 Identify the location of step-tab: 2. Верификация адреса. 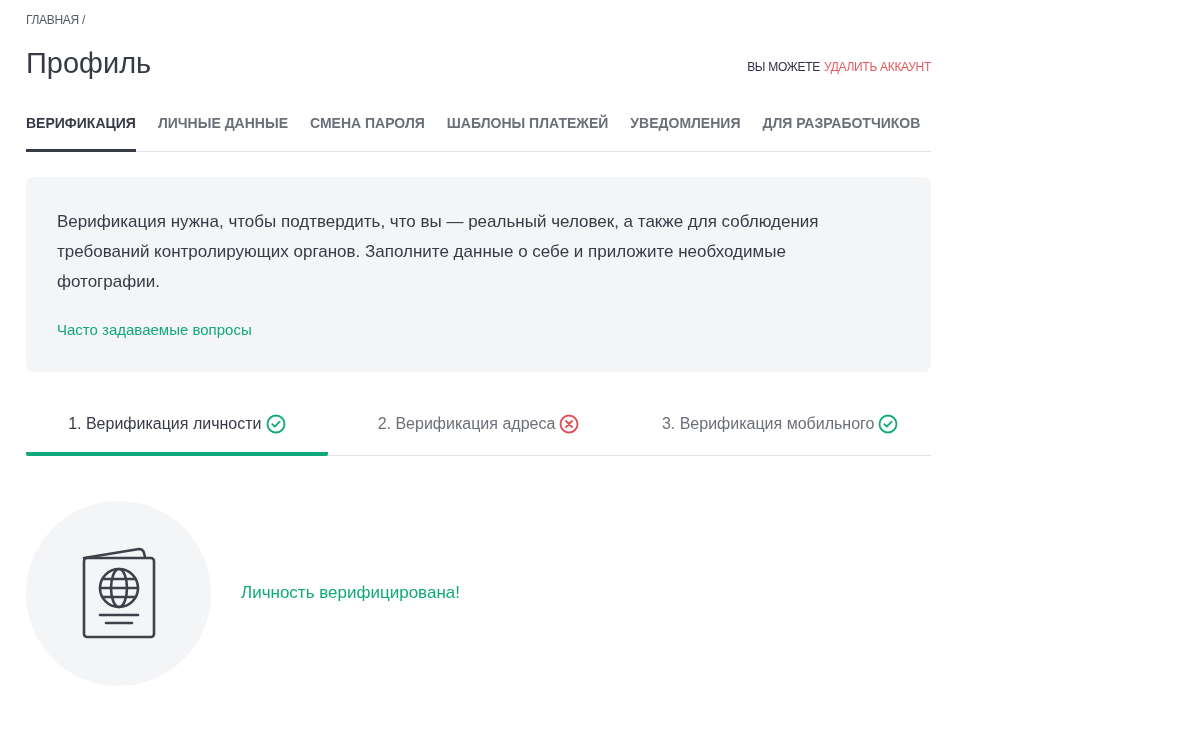
(478, 433).